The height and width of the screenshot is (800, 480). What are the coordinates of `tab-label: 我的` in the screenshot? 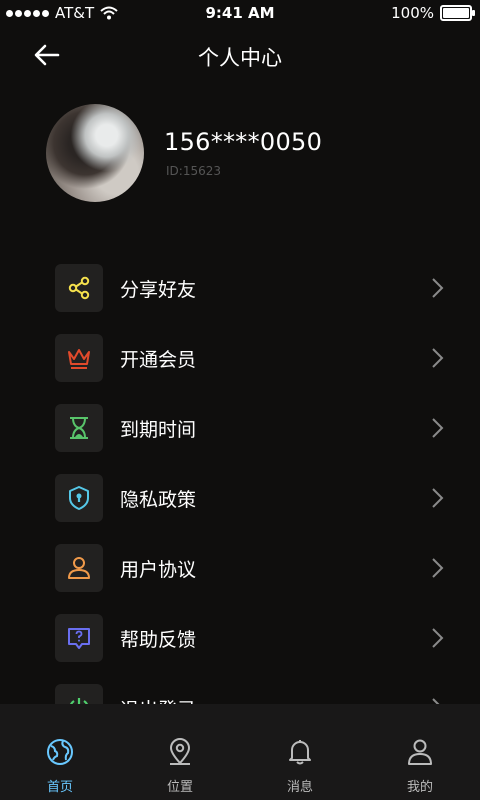 It's located at (419, 787).